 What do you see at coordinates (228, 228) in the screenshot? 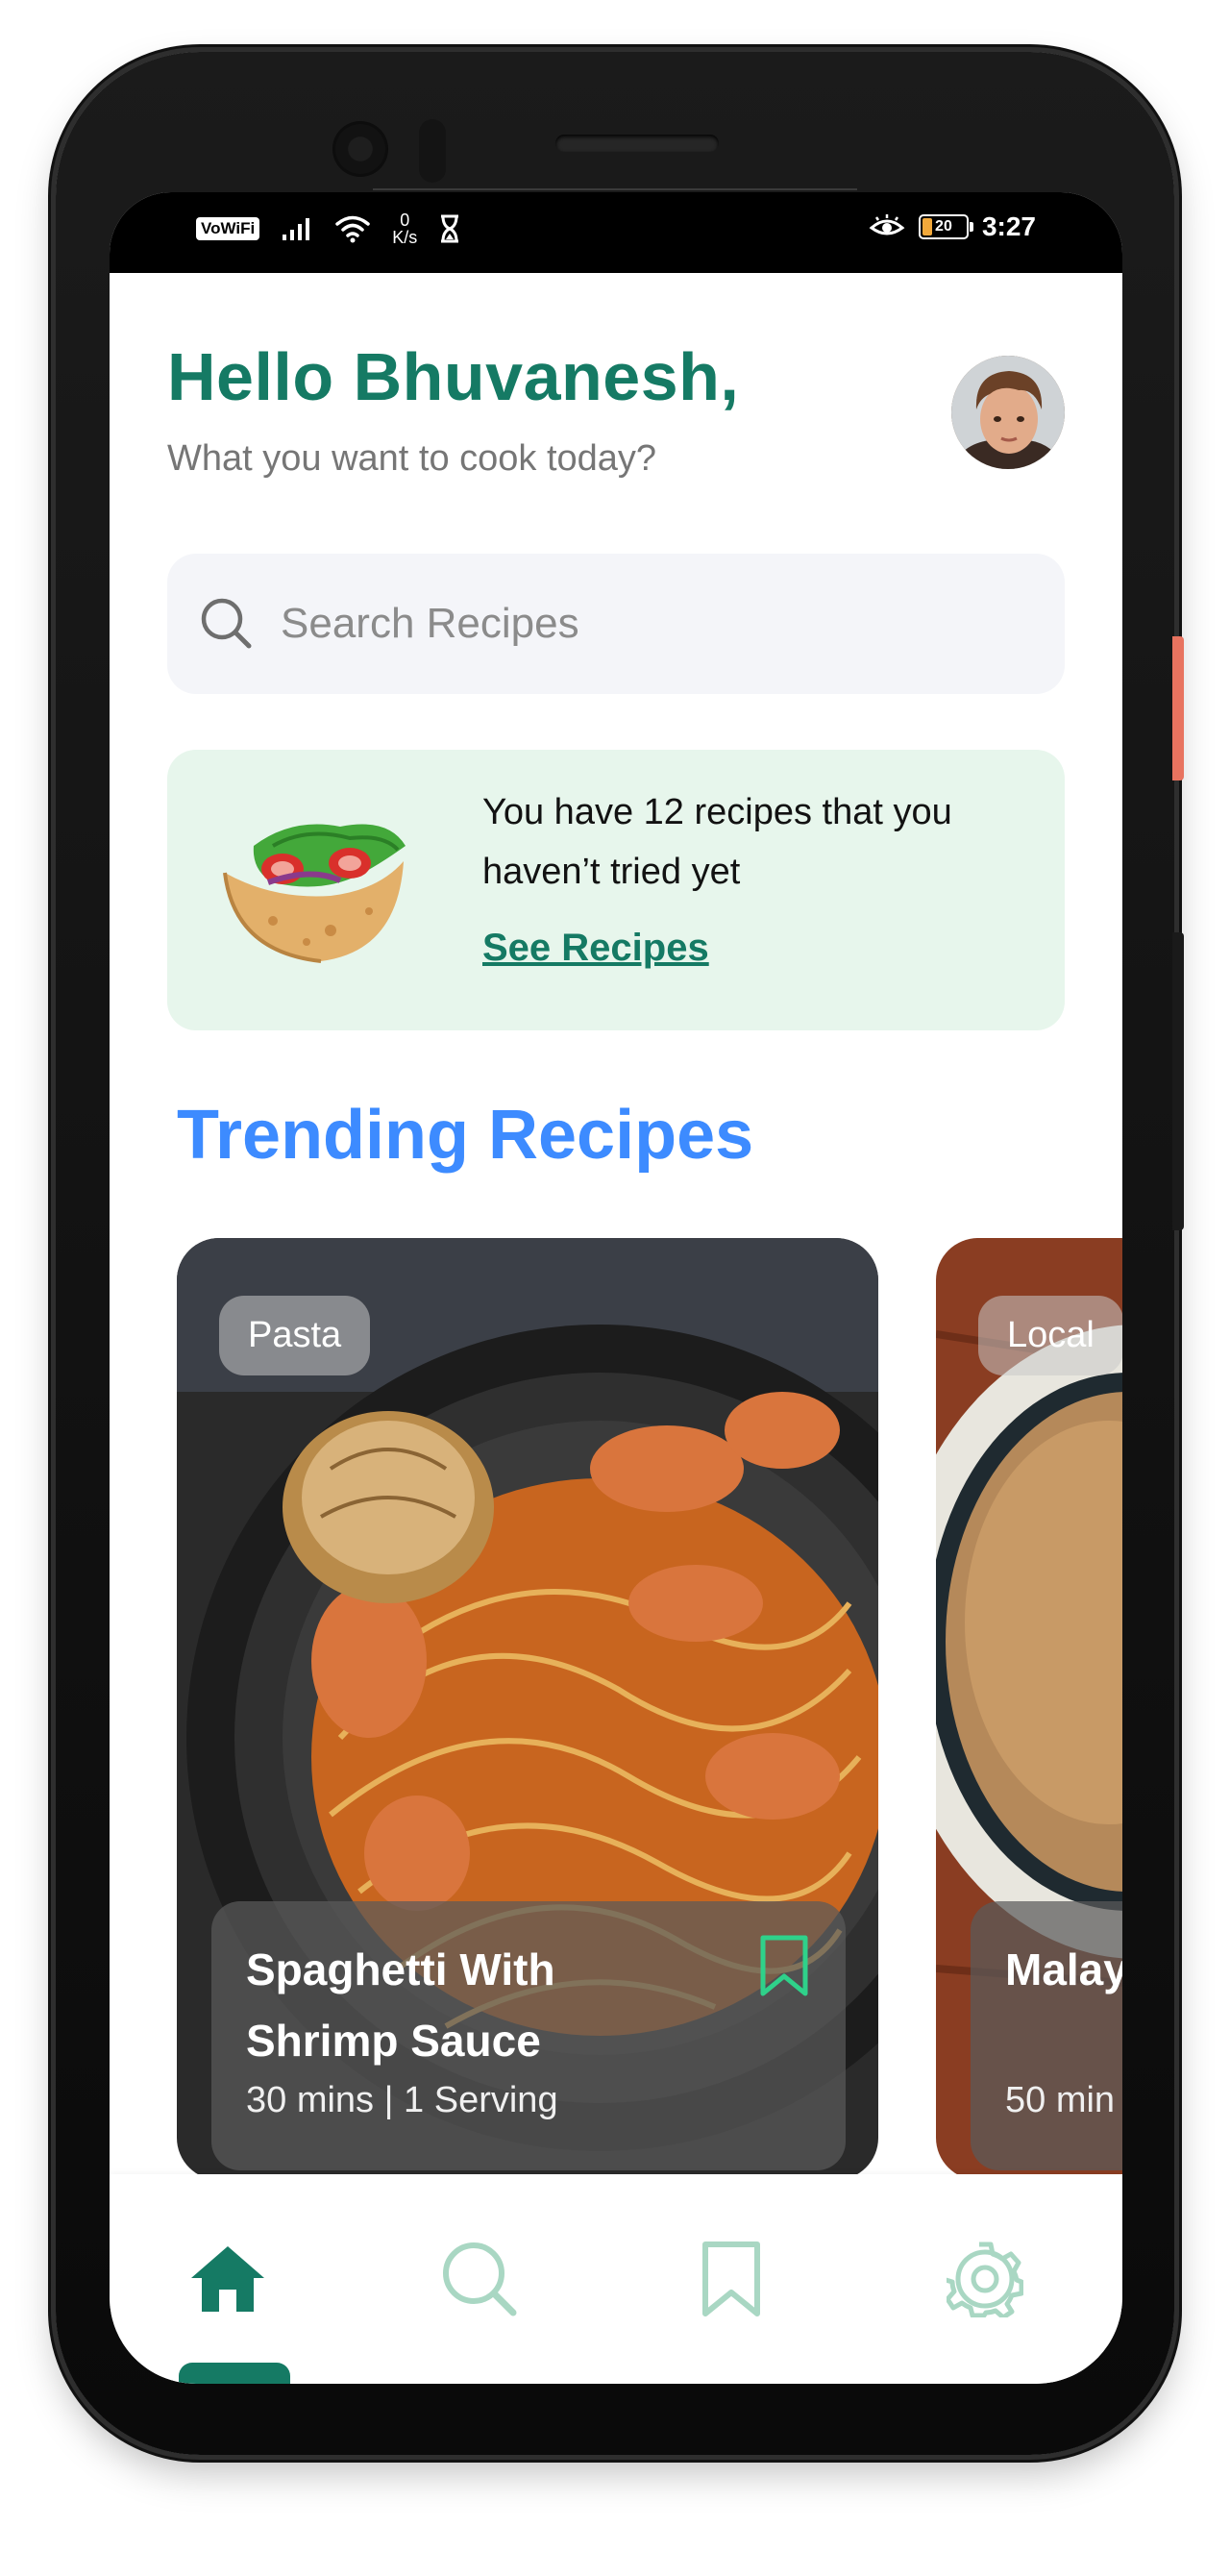
I see `vowifi-badge: VoWiFi` at bounding box center [228, 228].